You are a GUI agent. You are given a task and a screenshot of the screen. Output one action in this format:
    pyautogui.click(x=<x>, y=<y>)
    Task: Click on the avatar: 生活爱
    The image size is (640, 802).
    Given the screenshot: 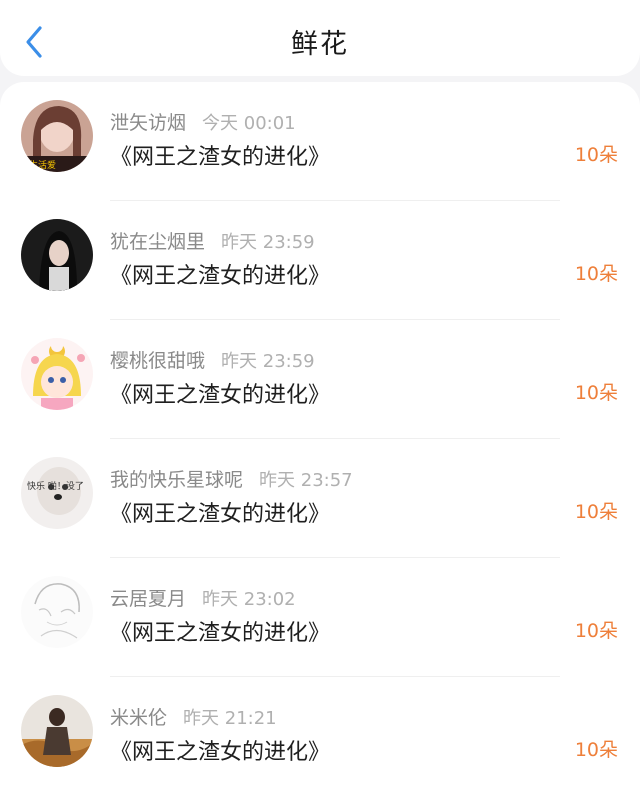 What is the action you would take?
    pyautogui.click(x=57, y=136)
    